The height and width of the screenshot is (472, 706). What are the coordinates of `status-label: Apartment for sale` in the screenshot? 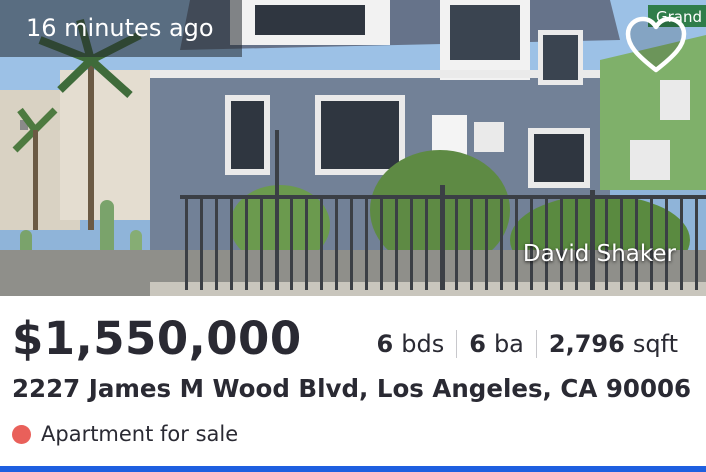 It's located at (140, 434).